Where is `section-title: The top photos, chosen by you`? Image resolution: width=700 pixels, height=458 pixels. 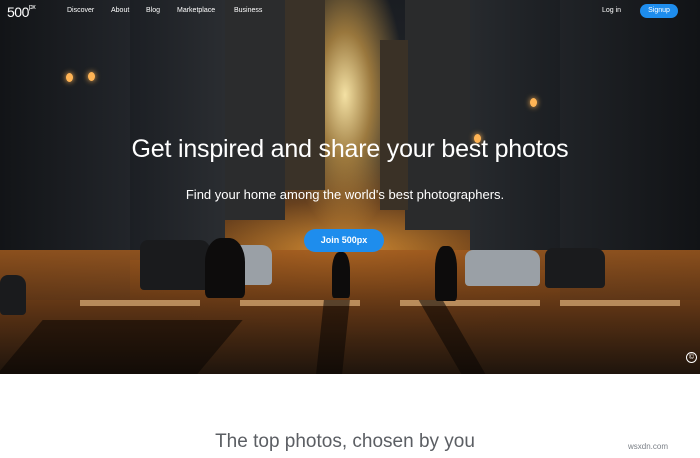 section-title: The top photos, chosen by you is located at coordinates (345, 441).